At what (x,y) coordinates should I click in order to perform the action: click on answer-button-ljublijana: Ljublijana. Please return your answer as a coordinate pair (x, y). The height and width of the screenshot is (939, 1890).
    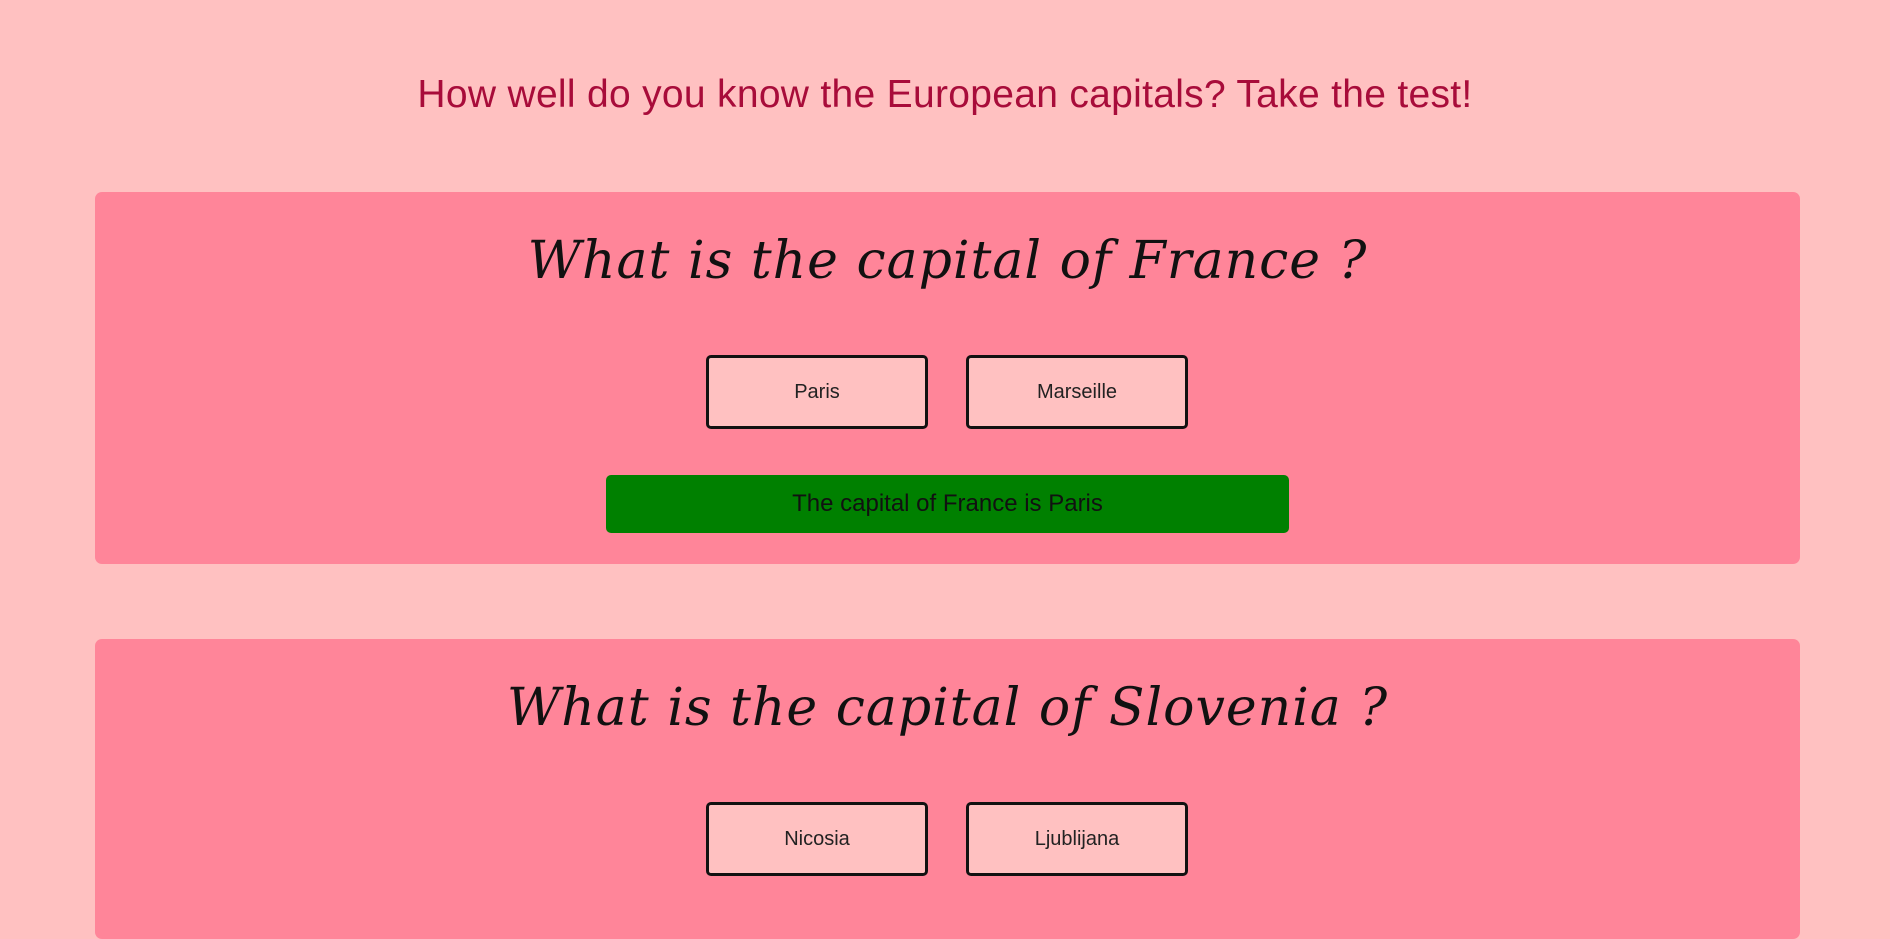
    Looking at the image, I should click on (1077, 839).